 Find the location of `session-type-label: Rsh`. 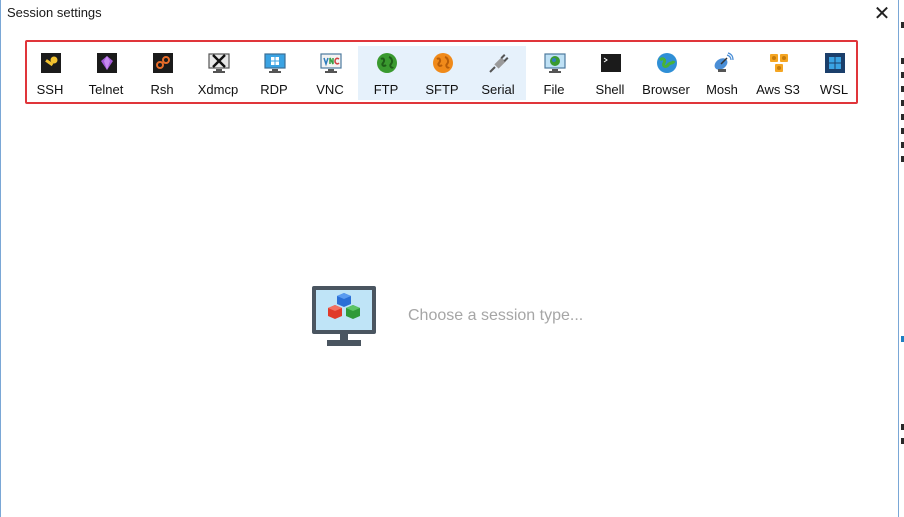

session-type-label: Rsh is located at coordinates (162, 89).